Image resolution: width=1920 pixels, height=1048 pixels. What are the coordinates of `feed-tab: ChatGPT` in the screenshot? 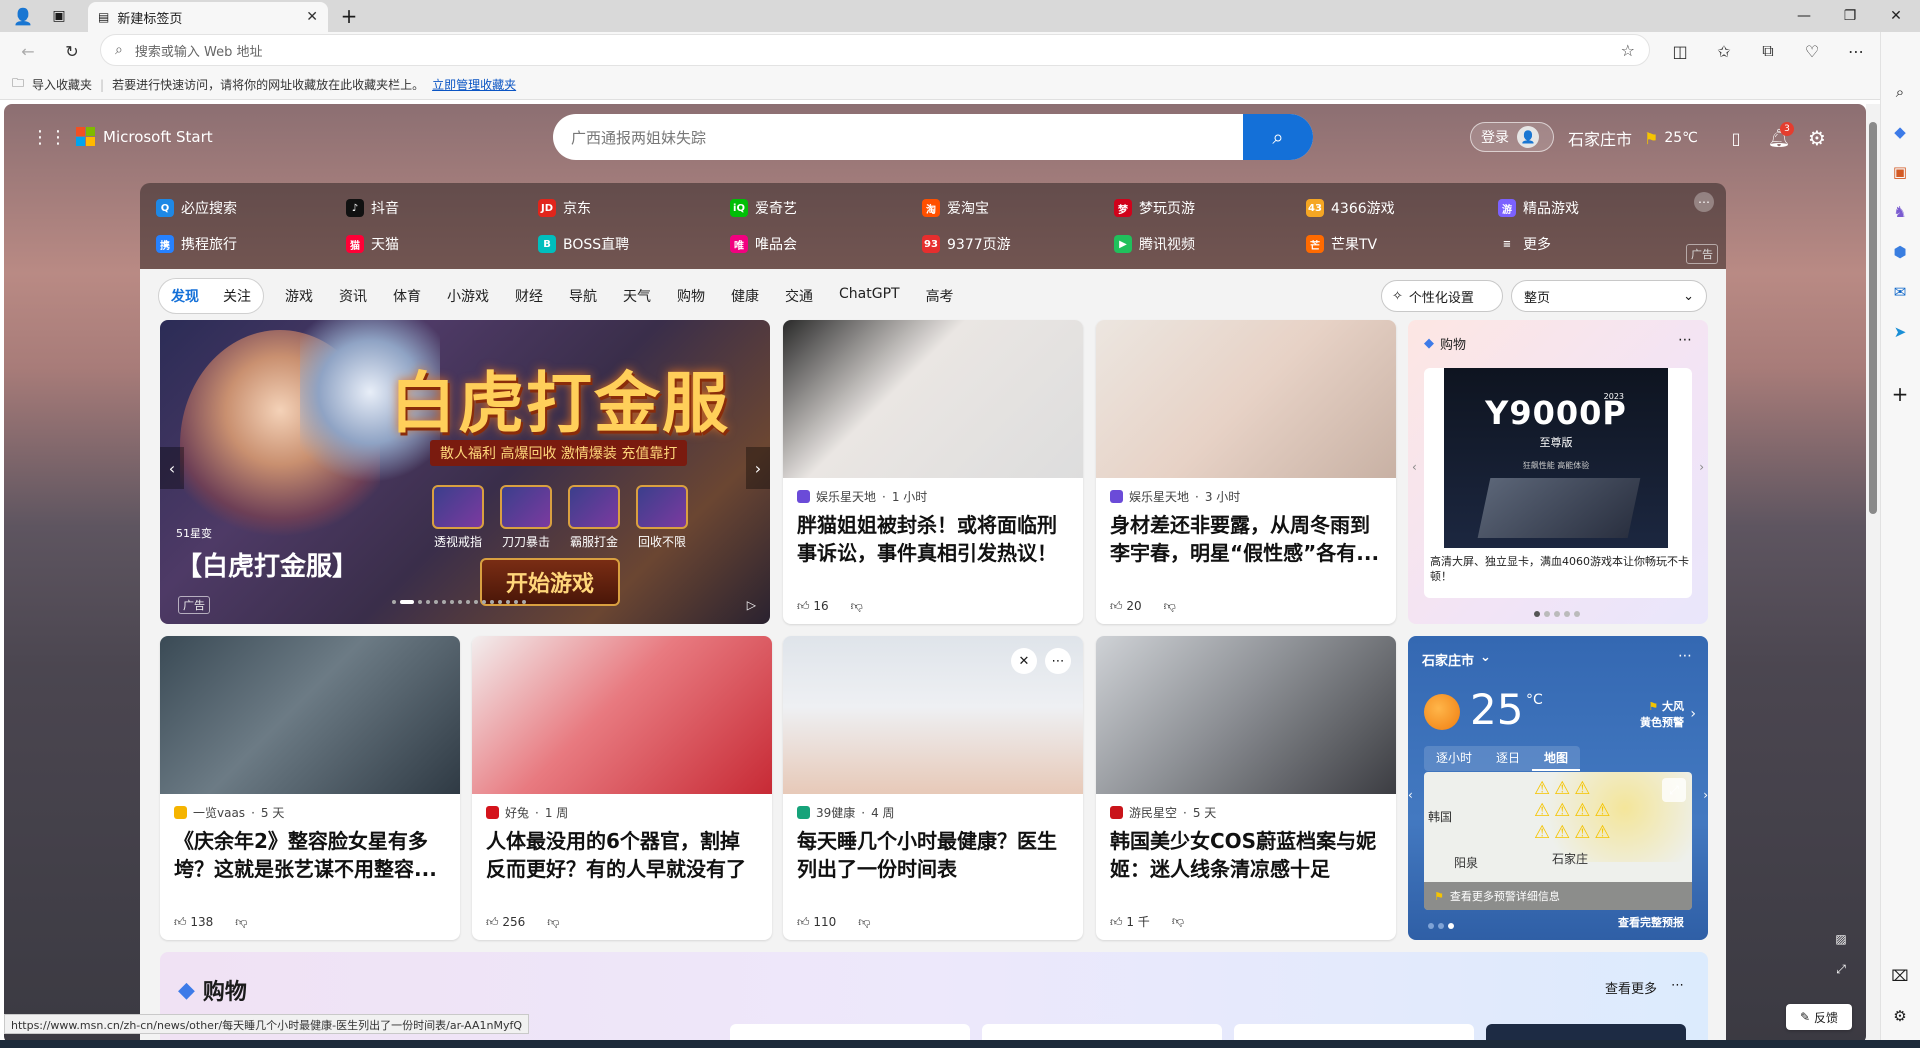 It's located at (869, 296).